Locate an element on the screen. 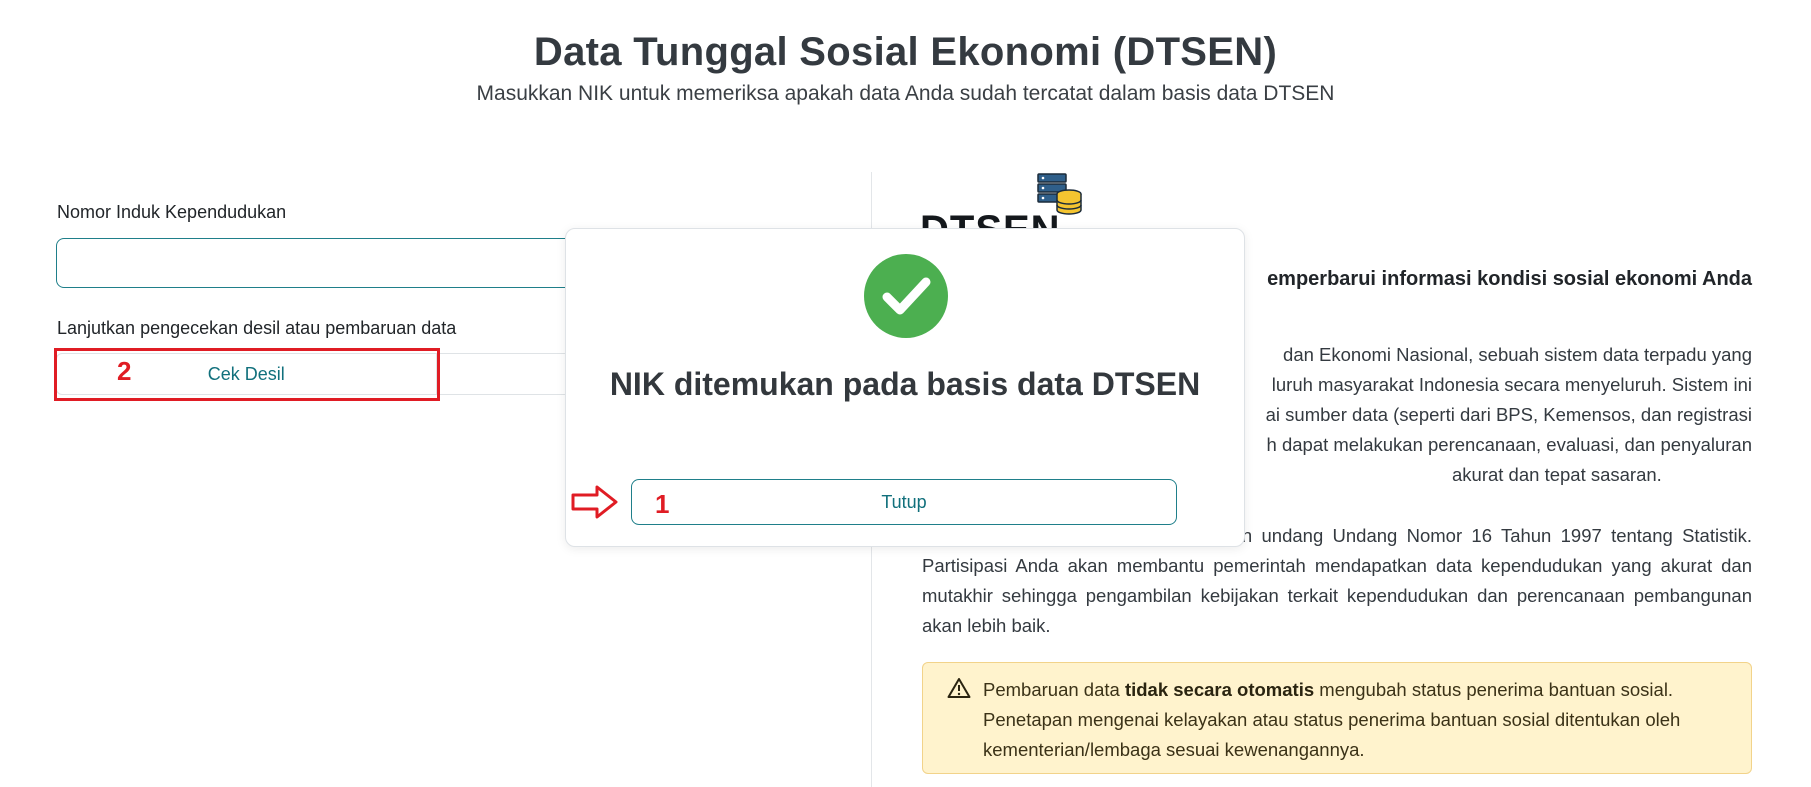 The width and height of the screenshot is (1811, 787). modal-title: NIK ditemukan pada basis data DTSEN is located at coordinates (905, 384).